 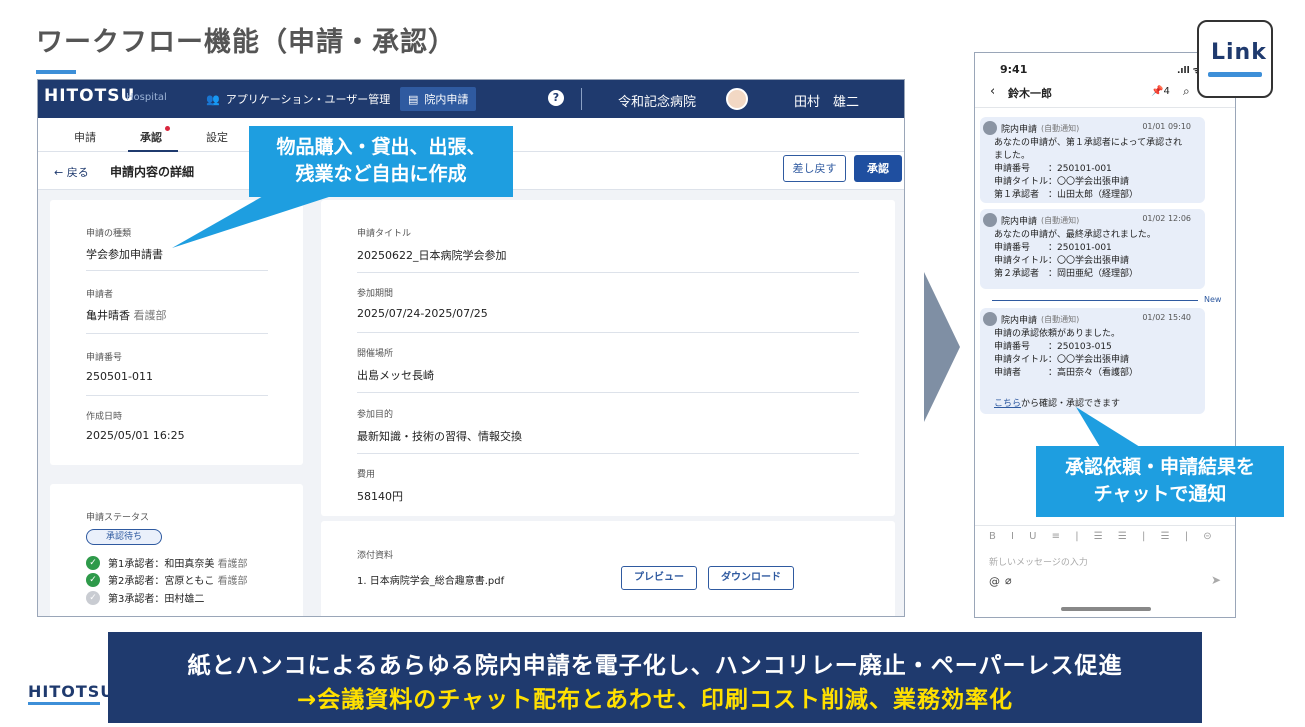 I want to click on step-text: 第2承認者：宮原ともこ, so click(x=161, y=581).